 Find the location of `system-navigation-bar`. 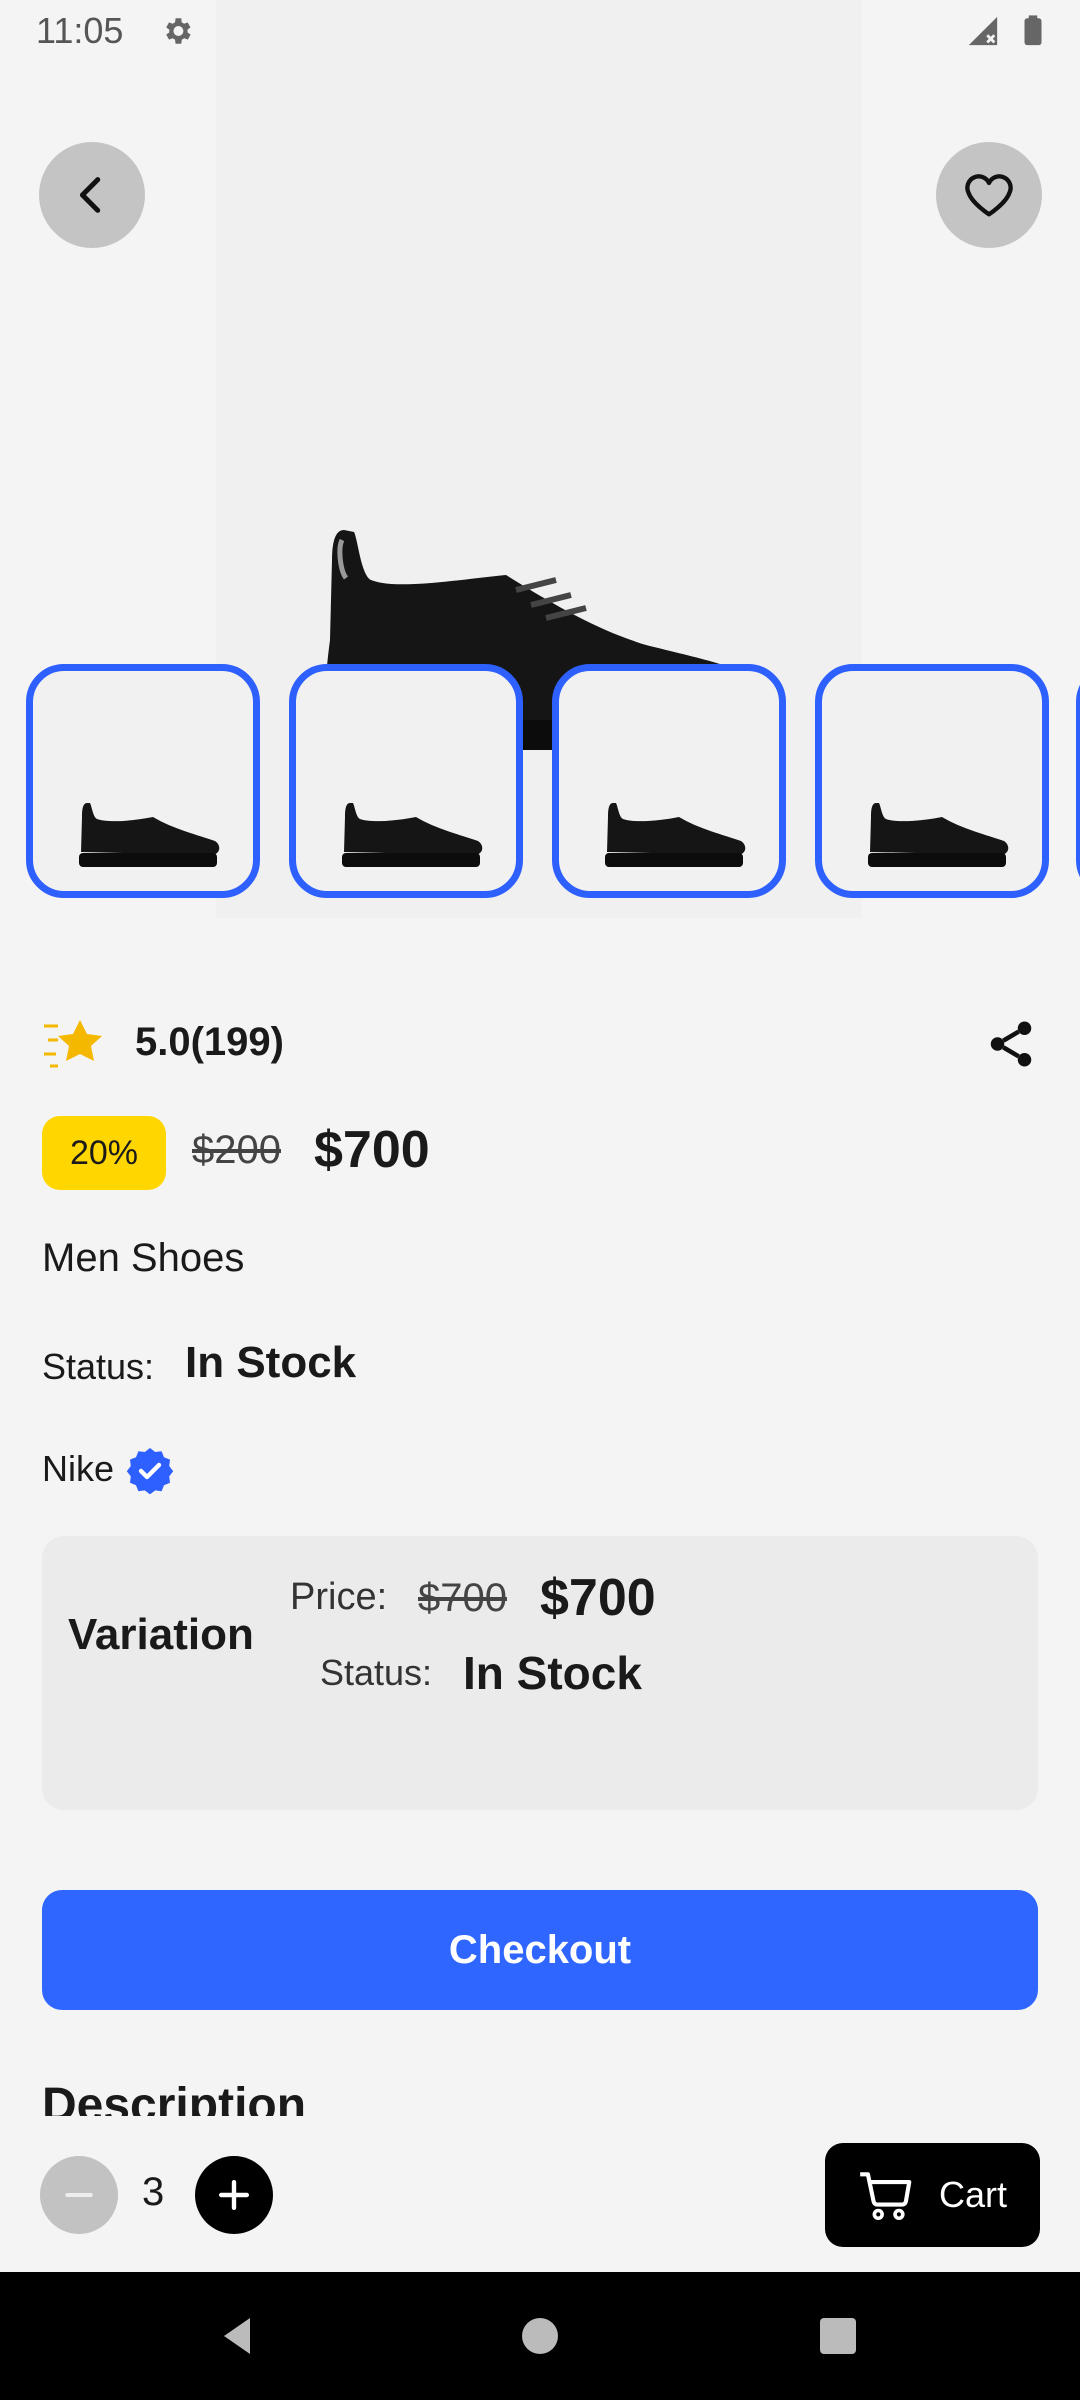

system-navigation-bar is located at coordinates (540, 2336).